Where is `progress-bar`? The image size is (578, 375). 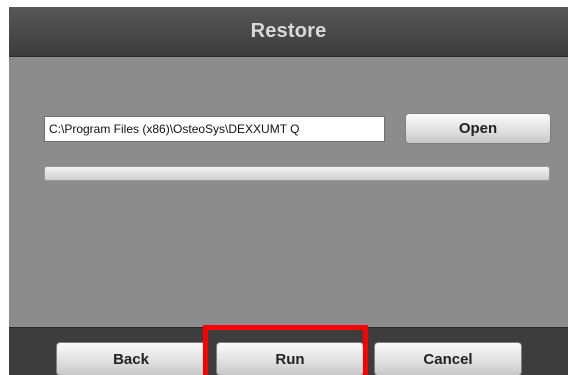 progress-bar is located at coordinates (297, 173).